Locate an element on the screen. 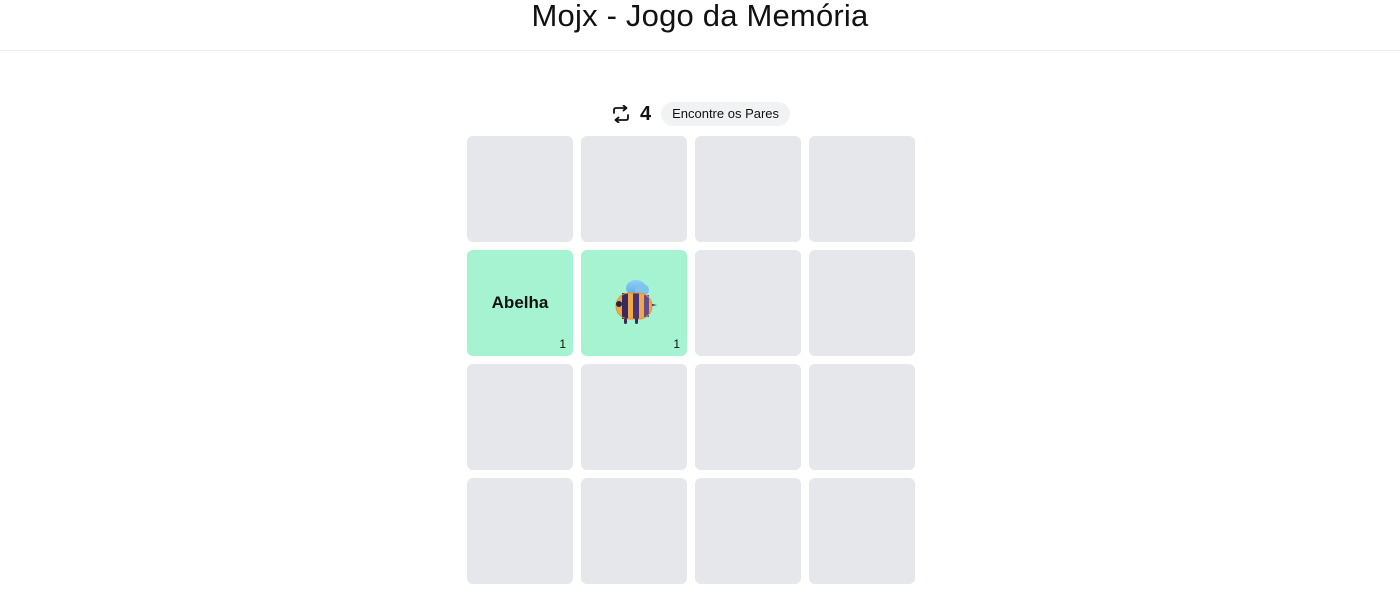 This screenshot has height=607, width=1400. memory-card-matched: 1 is located at coordinates (634, 303).